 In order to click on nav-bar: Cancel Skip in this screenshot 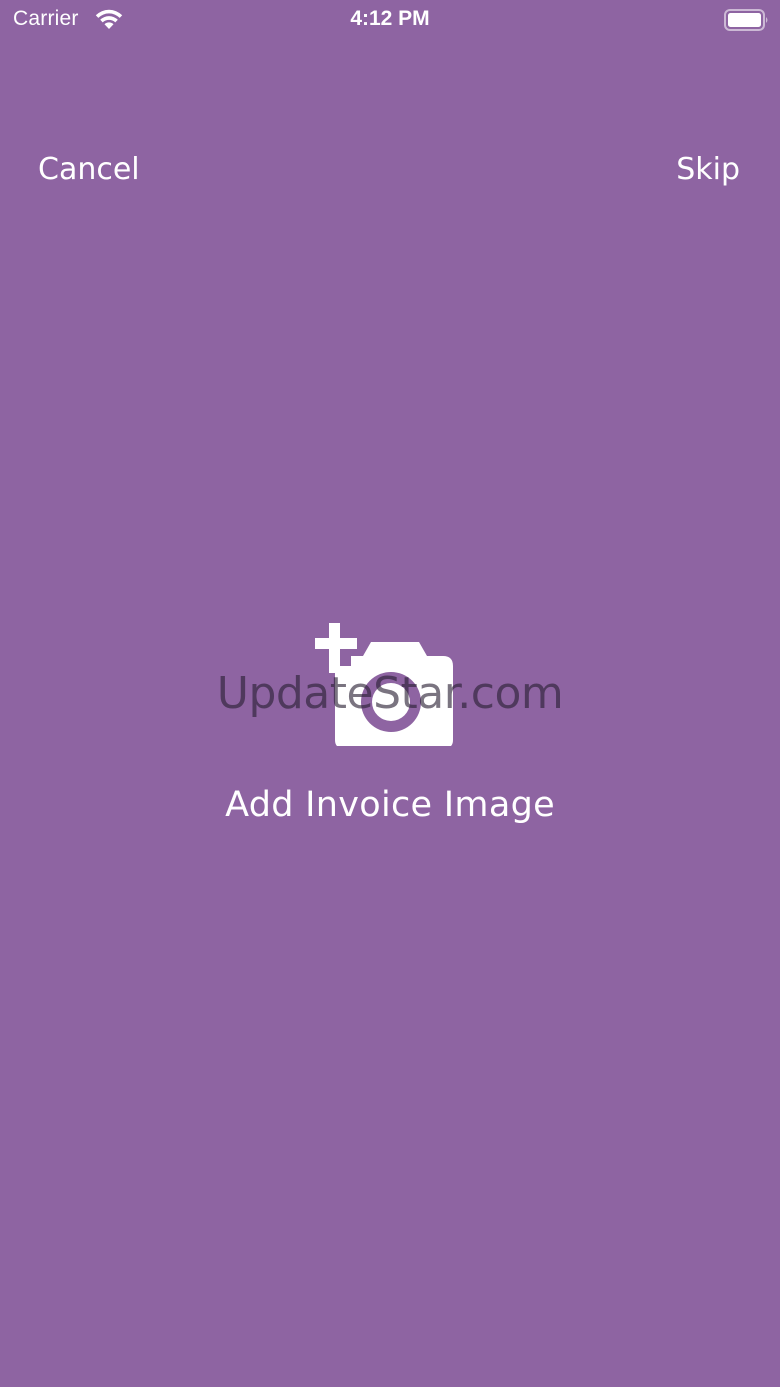, I will do `click(390, 170)`.